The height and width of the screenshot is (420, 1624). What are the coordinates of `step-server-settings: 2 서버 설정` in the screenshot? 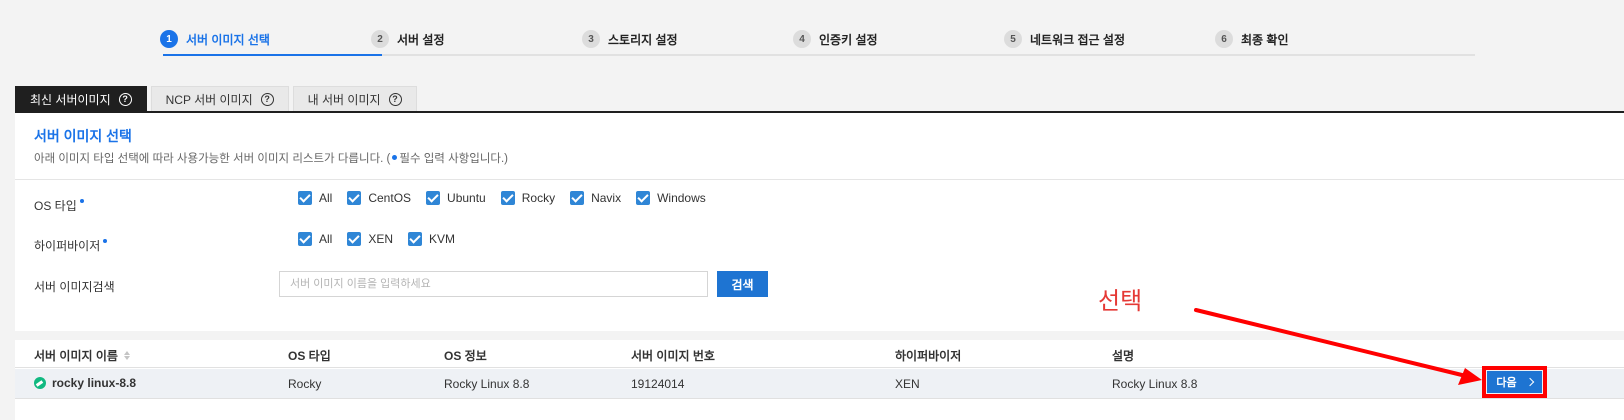 It's located at (408, 39).